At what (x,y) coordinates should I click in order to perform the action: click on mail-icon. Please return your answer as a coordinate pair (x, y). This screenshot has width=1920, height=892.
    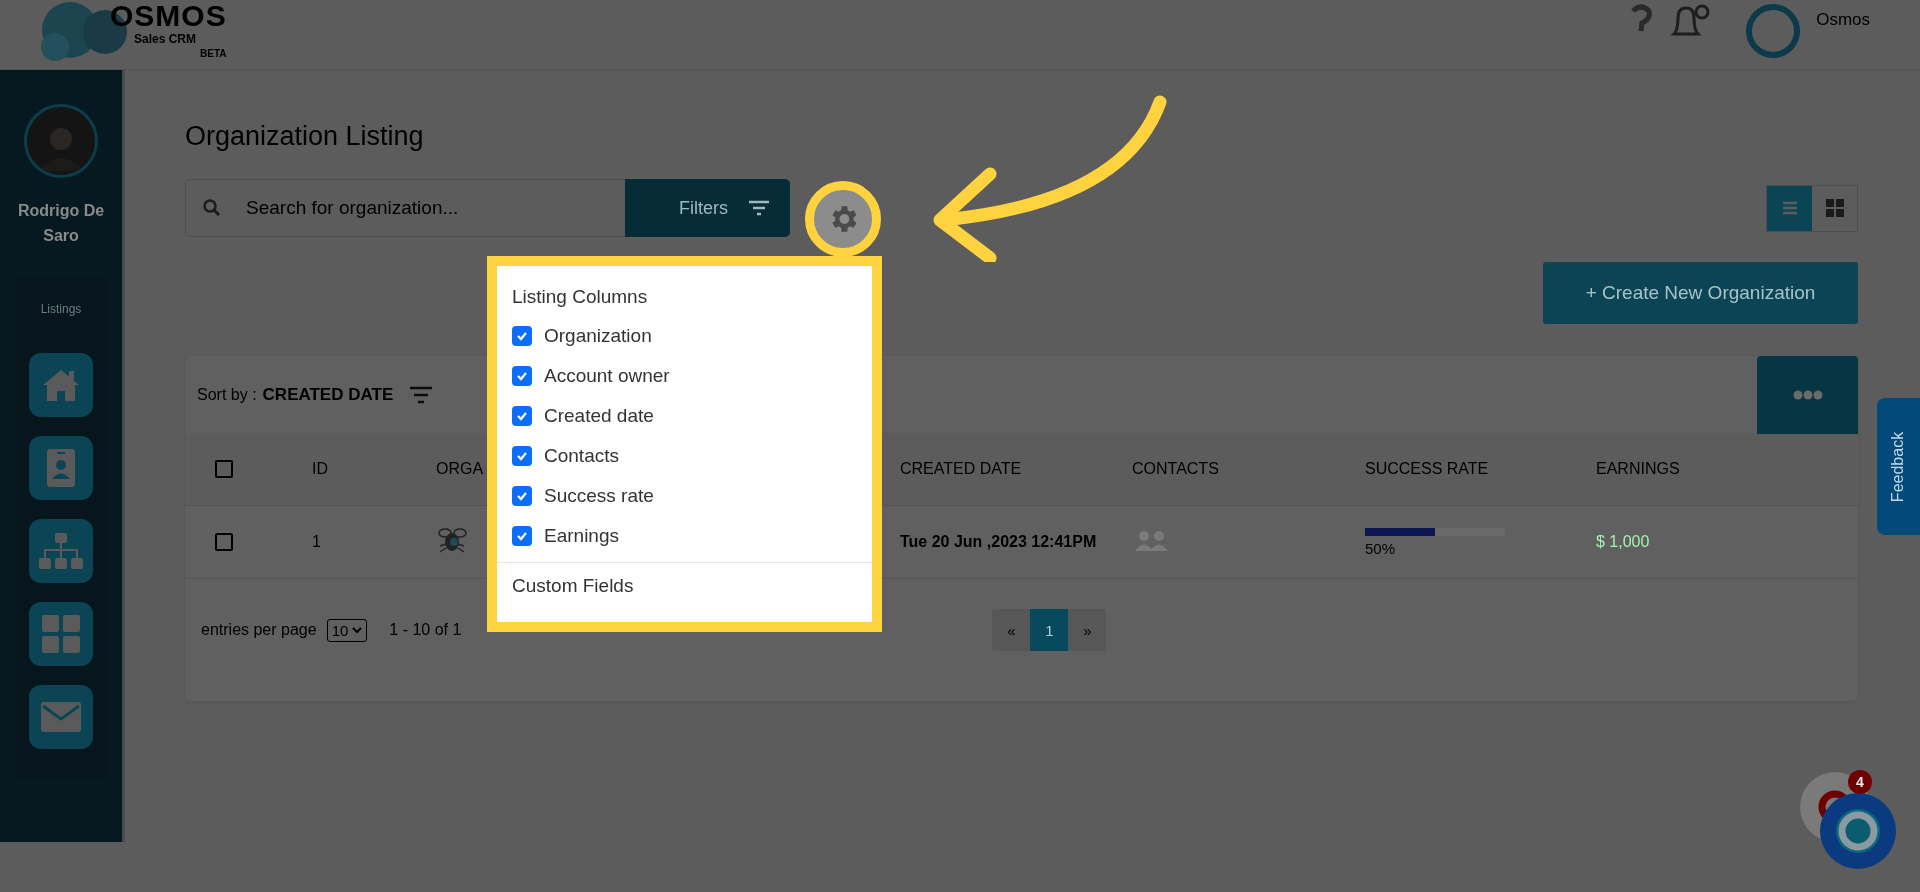
    Looking at the image, I should click on (61, 717).